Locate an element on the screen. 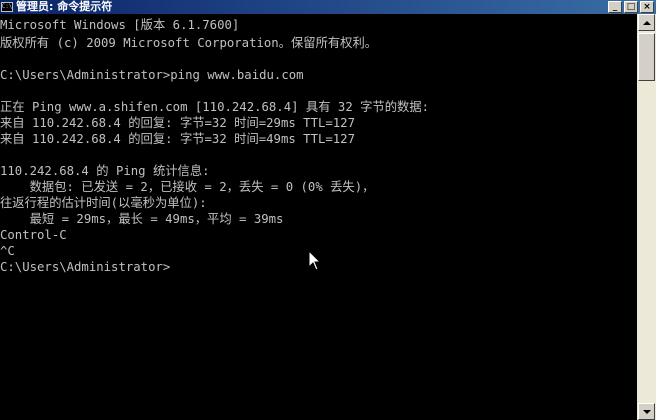 Image resolution: width=656 pixels, height=420 pixels. console-line: 最短 = 29ms，最长 = 49ms，平均 = 39ms is located at coordinates (142, 219).